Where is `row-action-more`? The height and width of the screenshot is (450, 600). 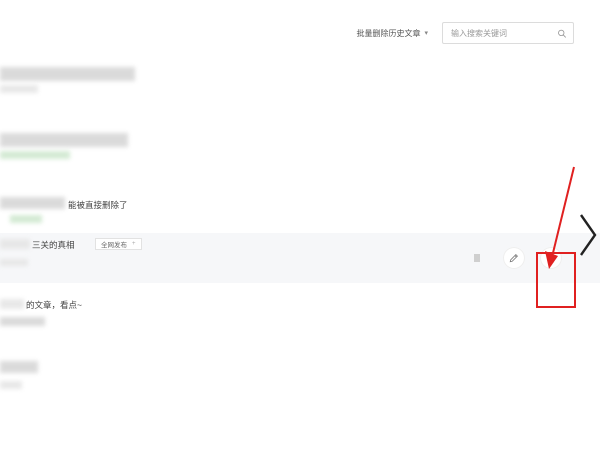
row-action-more is located at coordinates (477, 258).